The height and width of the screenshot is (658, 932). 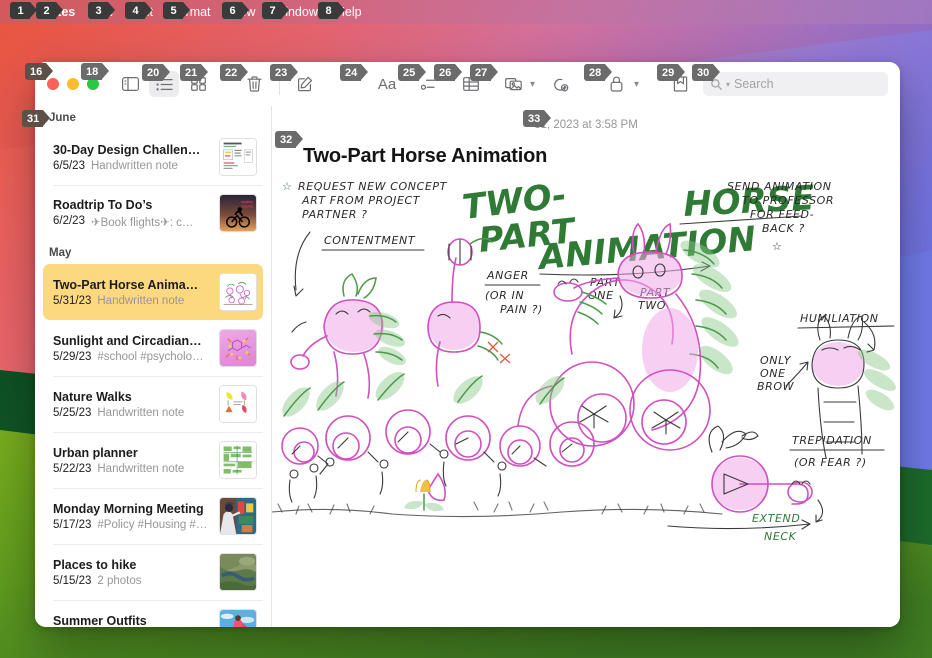 I want to click on sketch-flower, so click(x=424, y=495).